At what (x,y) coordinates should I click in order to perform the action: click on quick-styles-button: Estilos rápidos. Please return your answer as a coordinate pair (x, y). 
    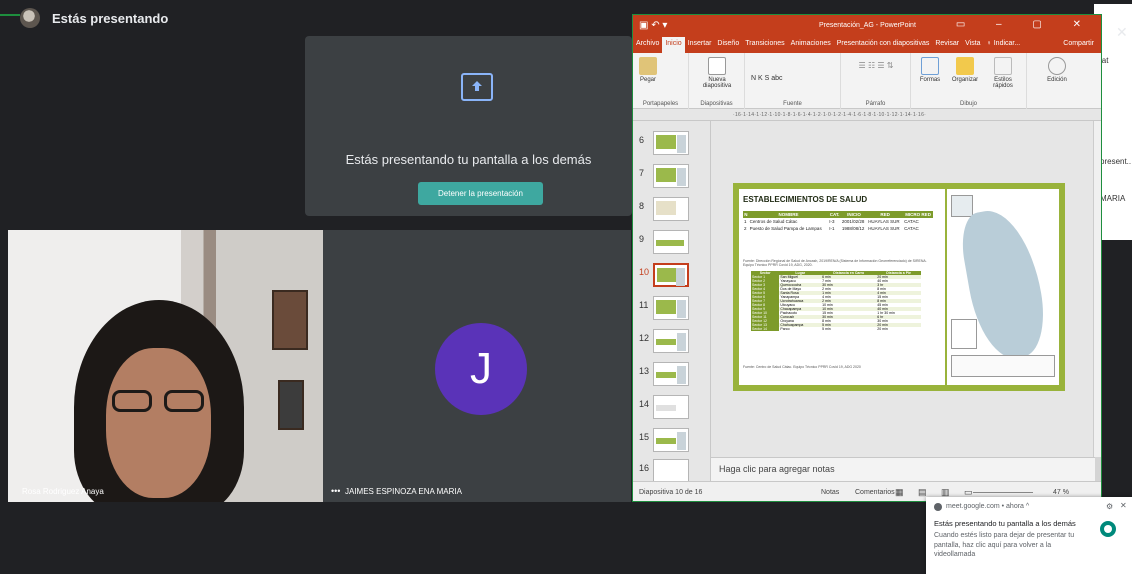
    Looking at the image, I should click on (1003, 73).